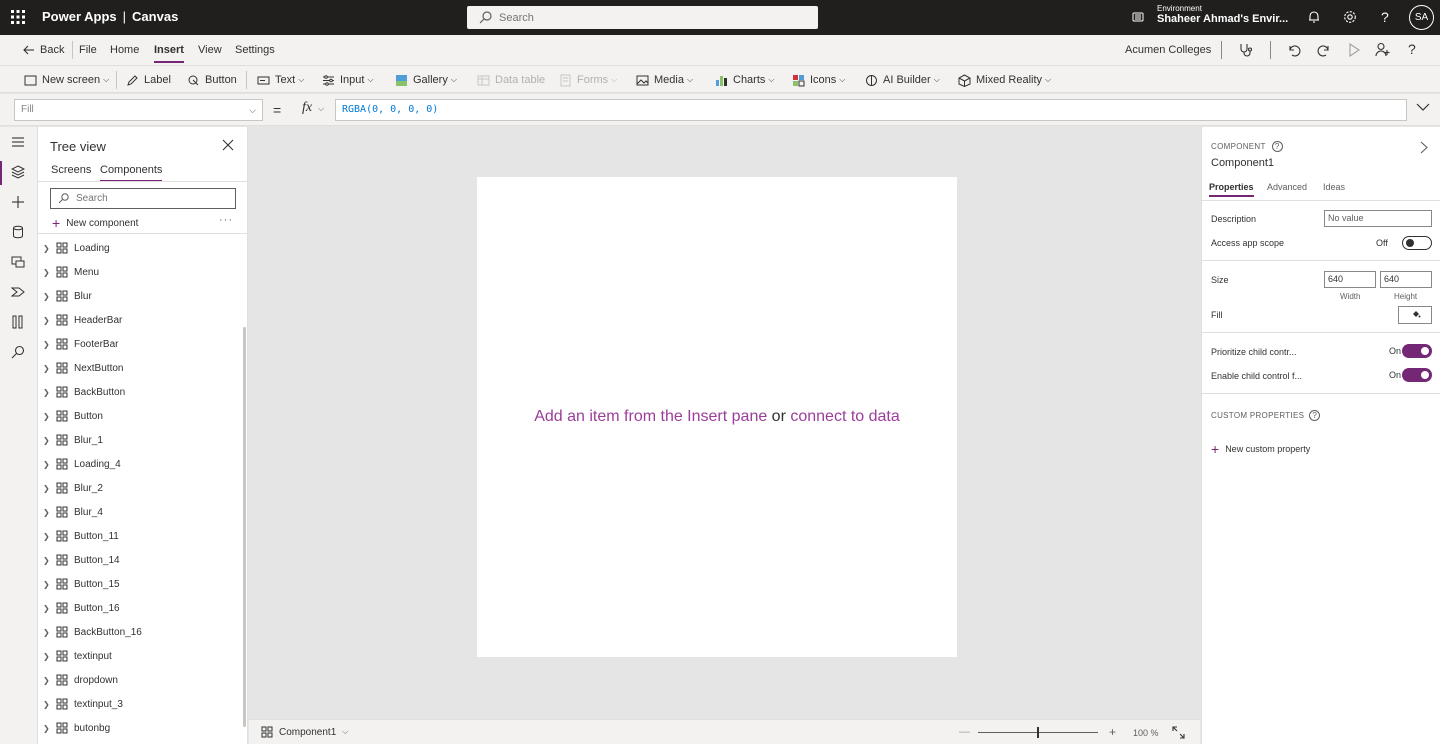 The image size is (1440, 744). I want to click on tree-item: ❯ dropdown, so click(140, 680).